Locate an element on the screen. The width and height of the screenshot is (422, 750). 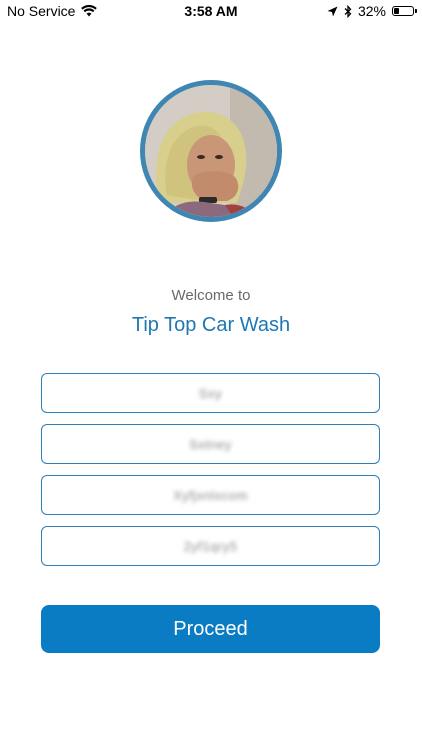
status-right: 32% is located at coordinates (372, 11).